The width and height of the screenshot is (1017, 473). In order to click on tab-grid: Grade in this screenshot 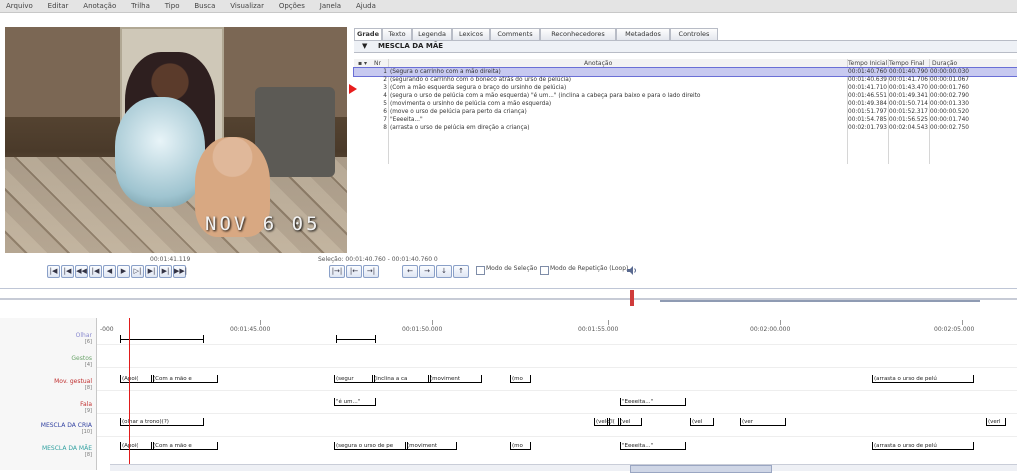, I will do `click(368, 34)`.